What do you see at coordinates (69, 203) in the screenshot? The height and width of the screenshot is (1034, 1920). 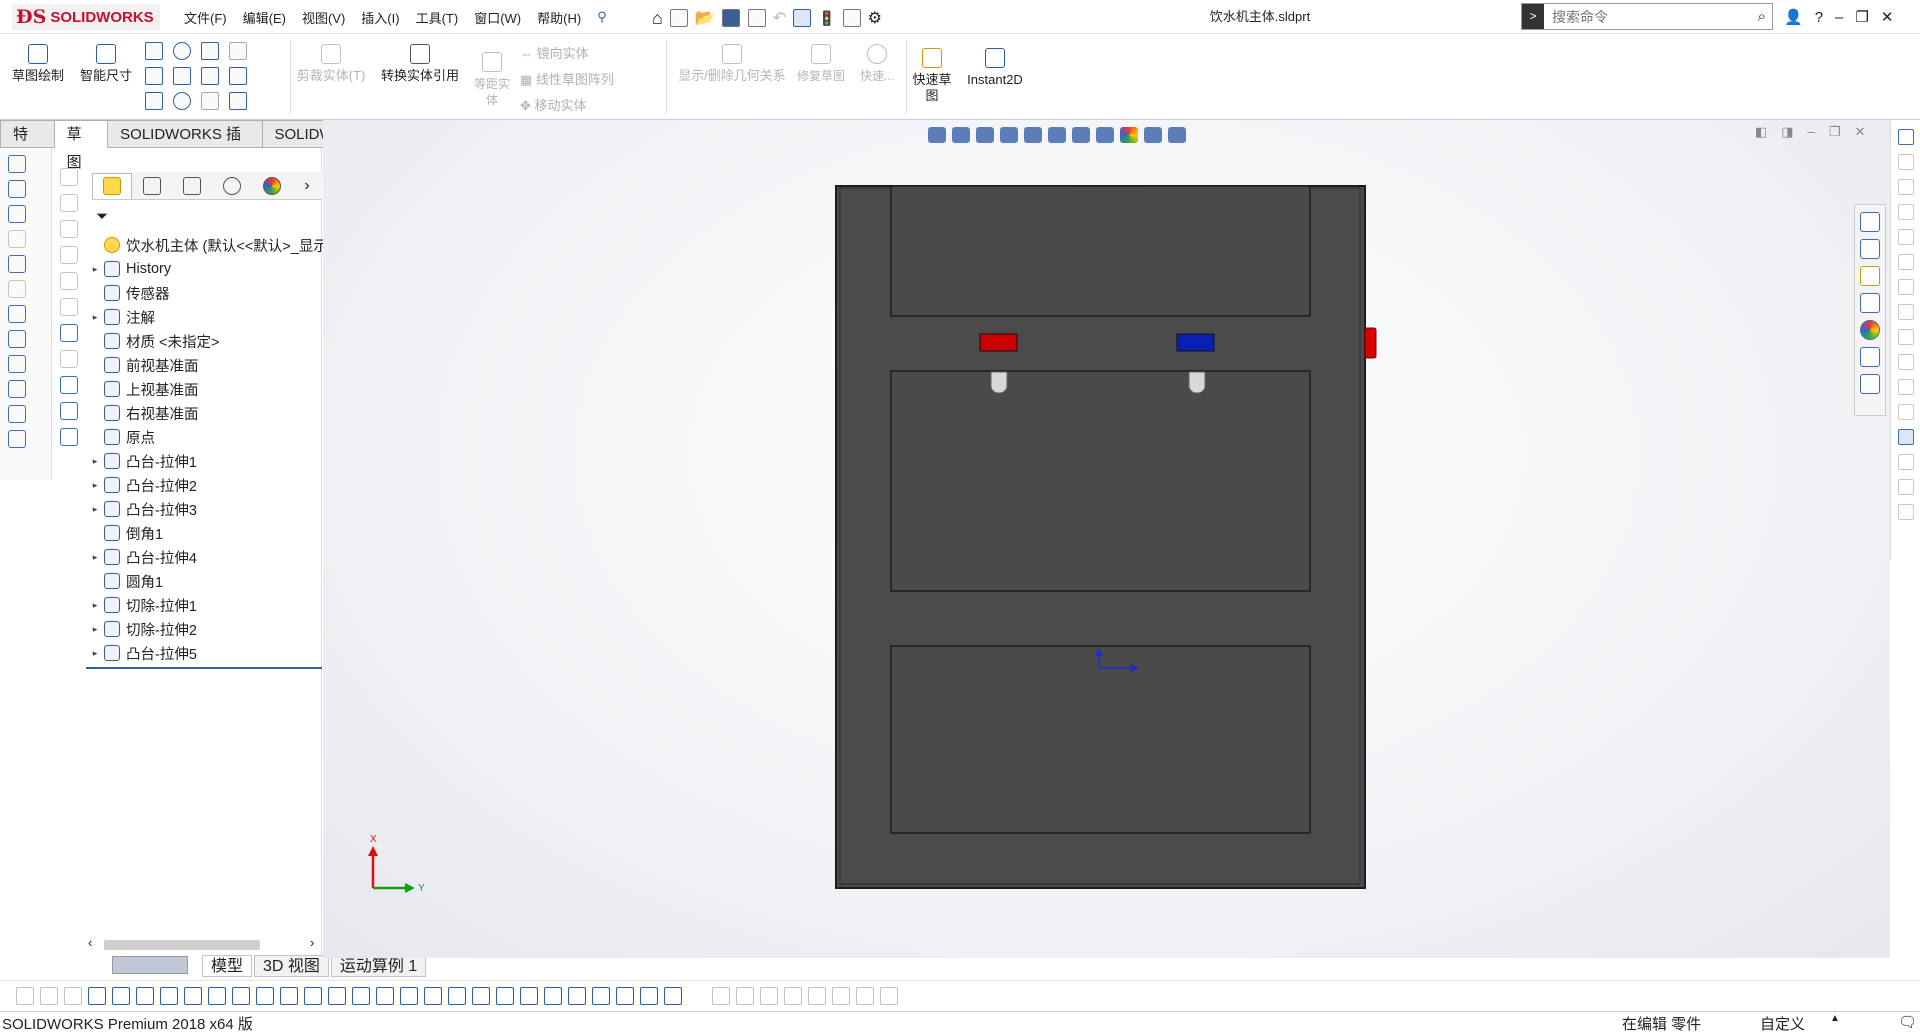 I see `sketch-tool-2-icon` at bounding box center [69, 203].